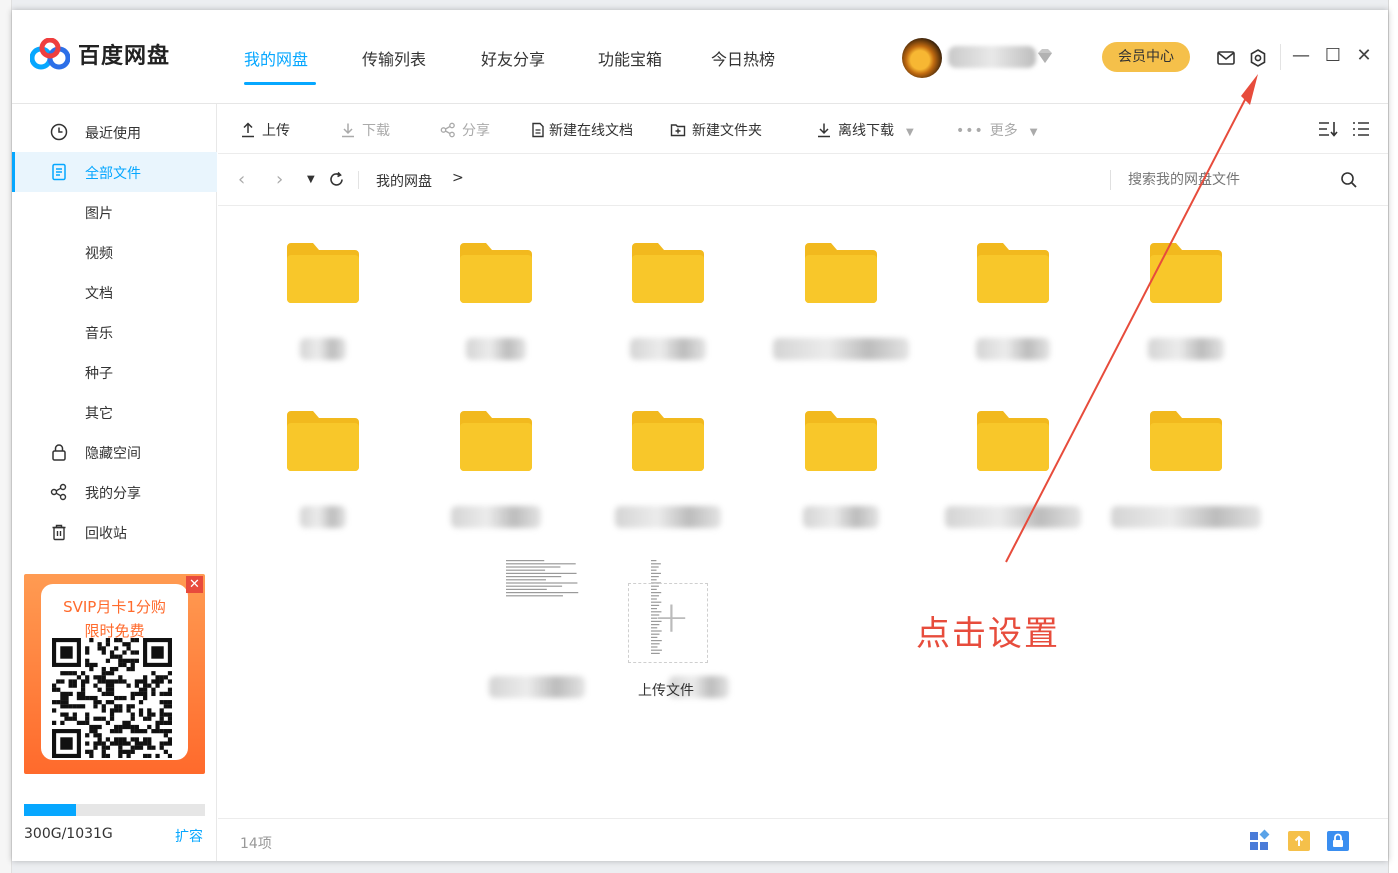 The image size is (1398, 873). Describe the element at coordinates (114, 132) in the screenshot. I see `sidebar-item-recent: 最近使用` at that location.